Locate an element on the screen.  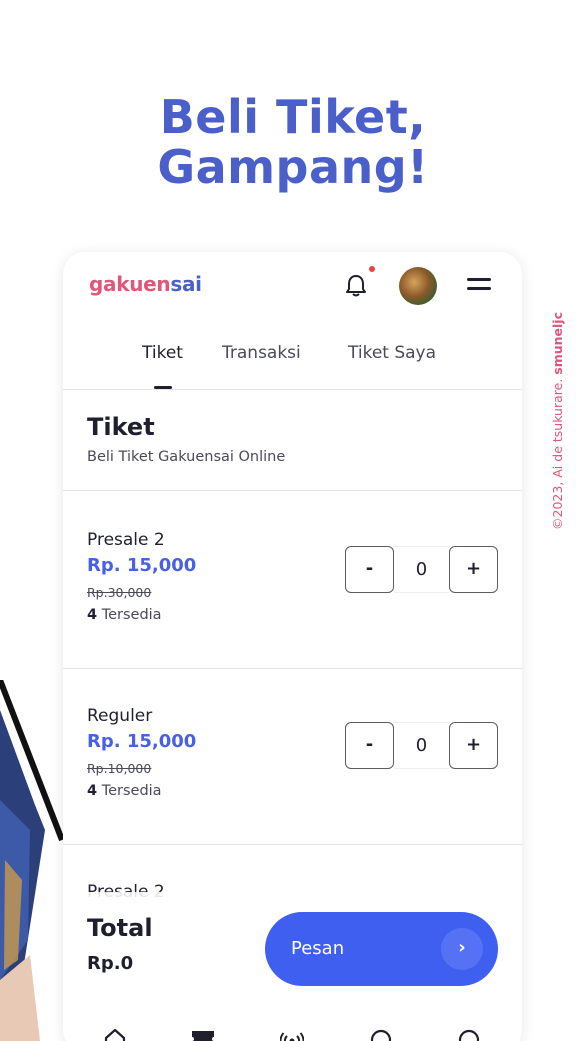
chevron-right-icon: › is located at coordinates (462, 949).